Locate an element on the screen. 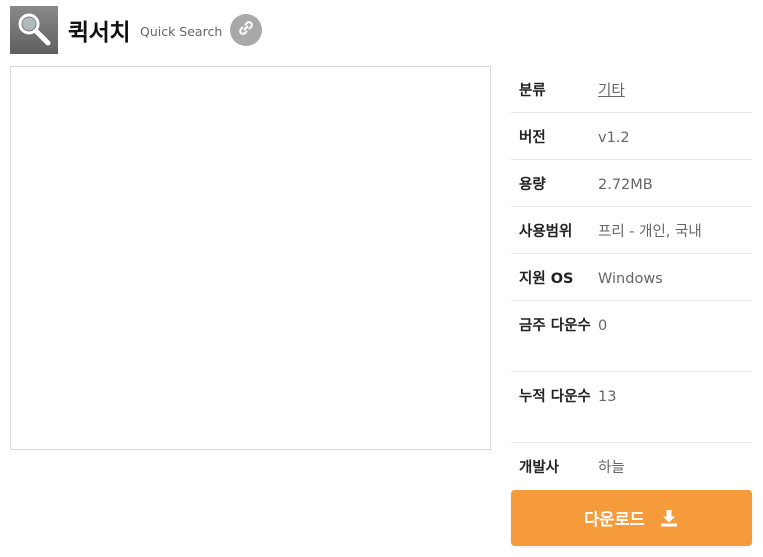 This screenshot has width=763, height=557. link-button is located at coordinates (246, 30).